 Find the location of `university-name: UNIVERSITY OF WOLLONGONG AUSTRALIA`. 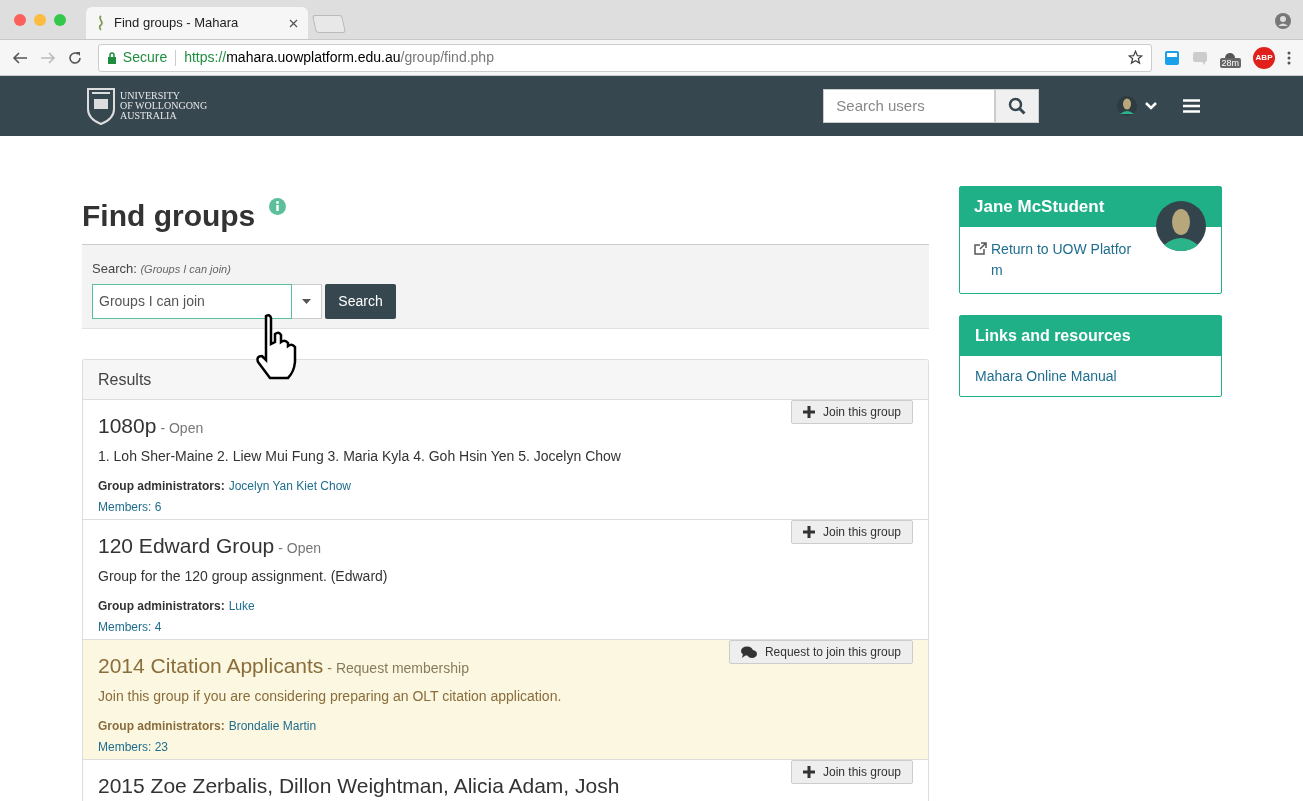

university-name: UNIVERSITY OF WOLLONGONG AUSTRALIA is located at coordinates (164, 106).